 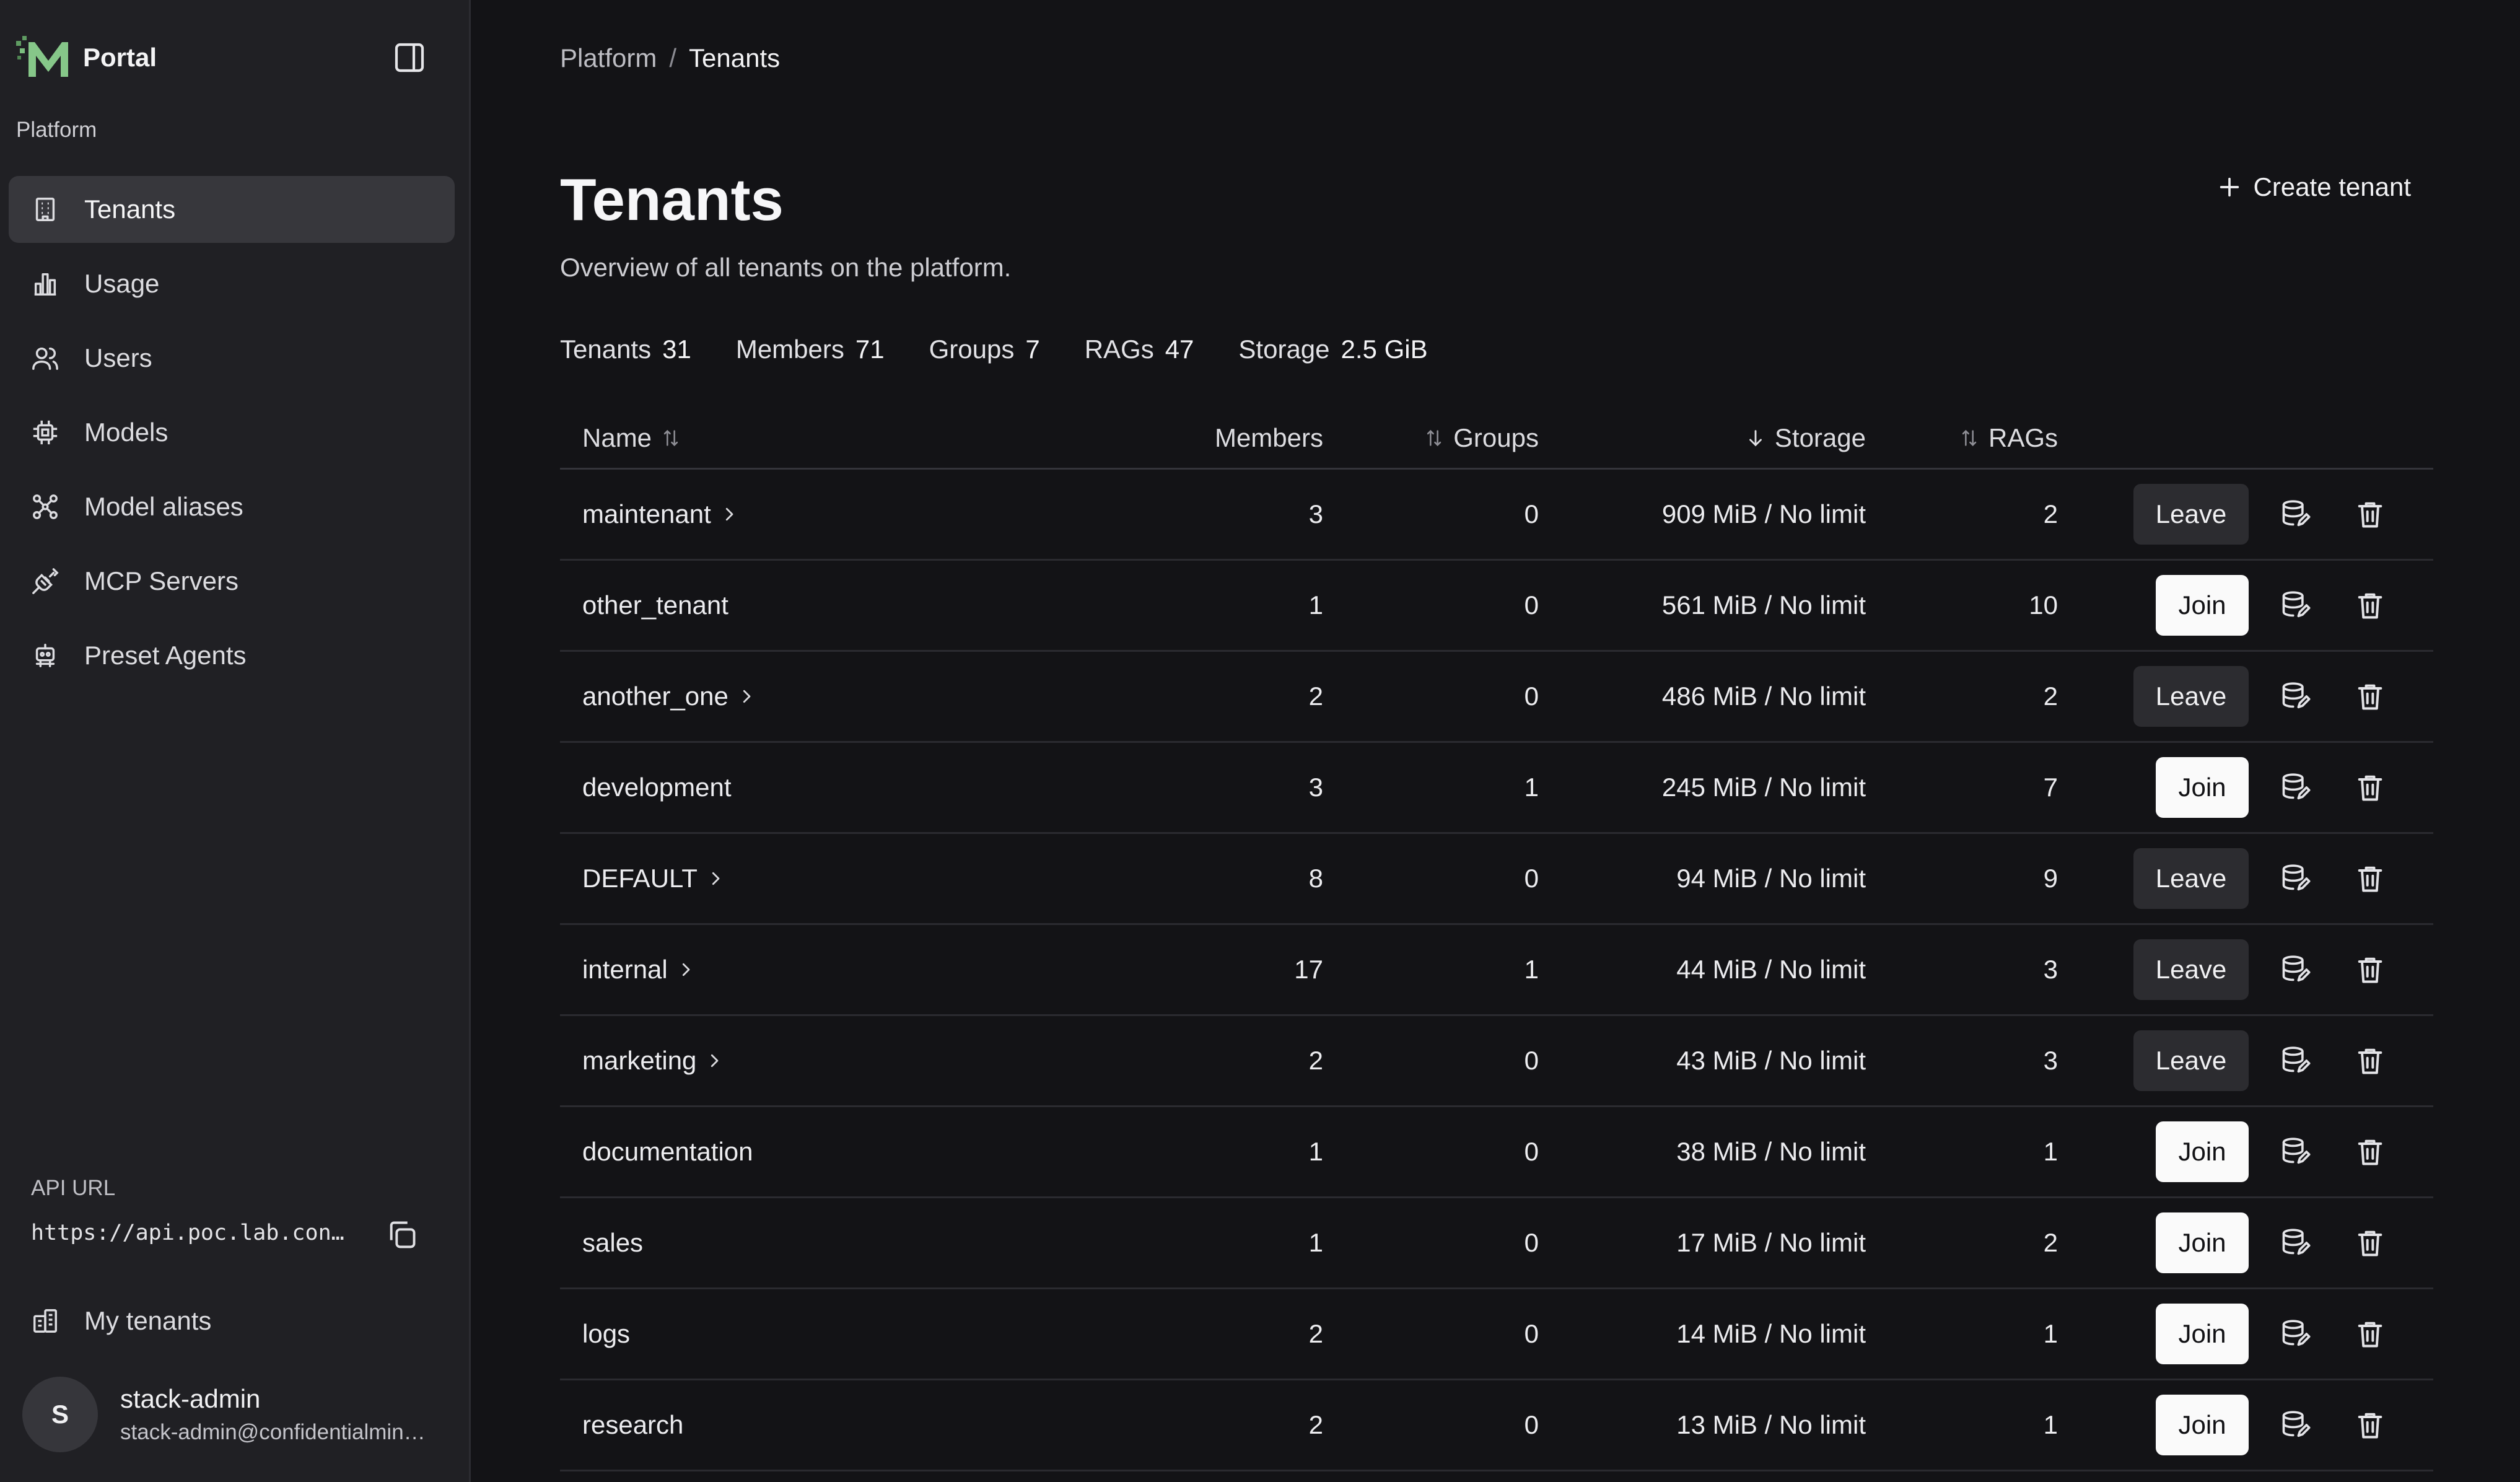 I want to click on rags-cell: 3, so click(x=1962, y=1061).